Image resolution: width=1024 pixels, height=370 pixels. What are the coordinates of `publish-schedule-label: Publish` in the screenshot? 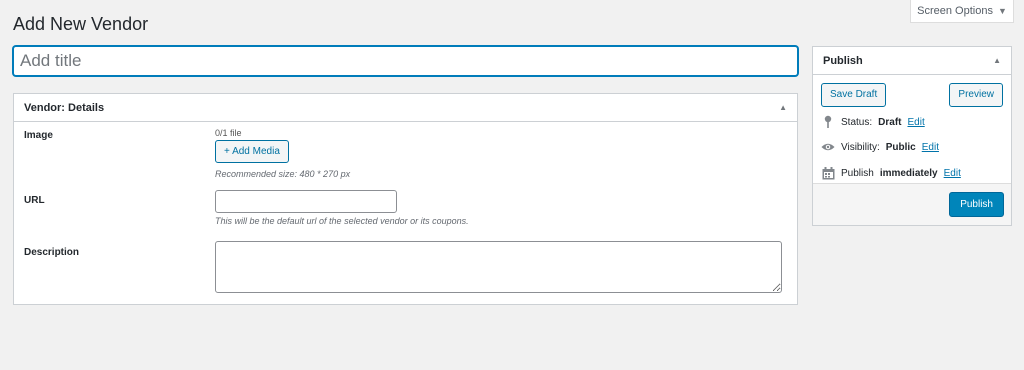 It's located at (857, 173).